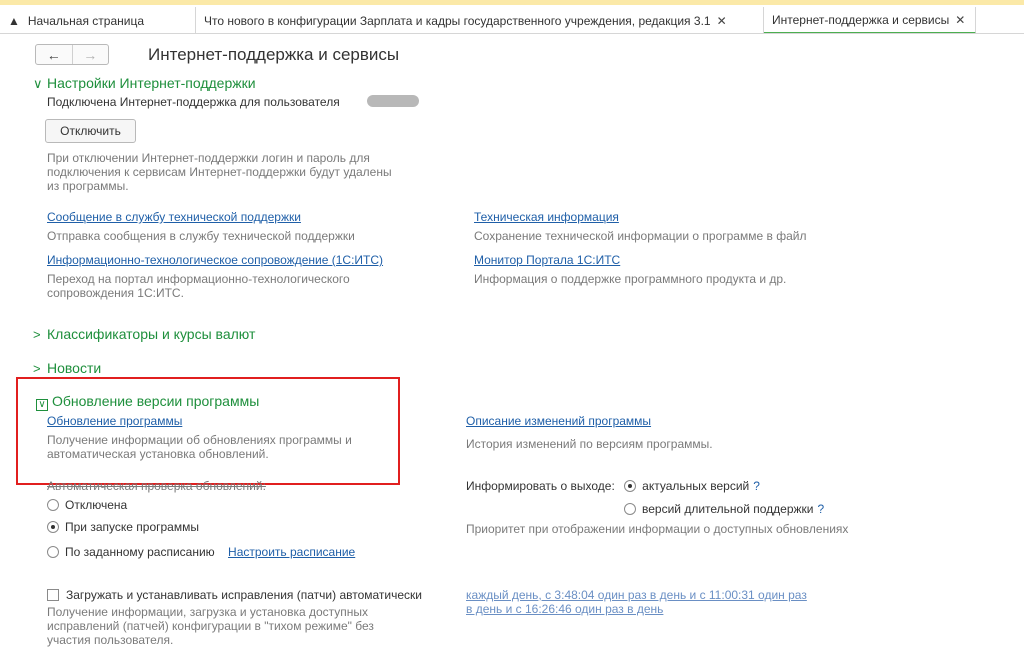 This screenshot has height=648, width=1024. I want to click on arrow-right-icon: →, so click(90, 54).